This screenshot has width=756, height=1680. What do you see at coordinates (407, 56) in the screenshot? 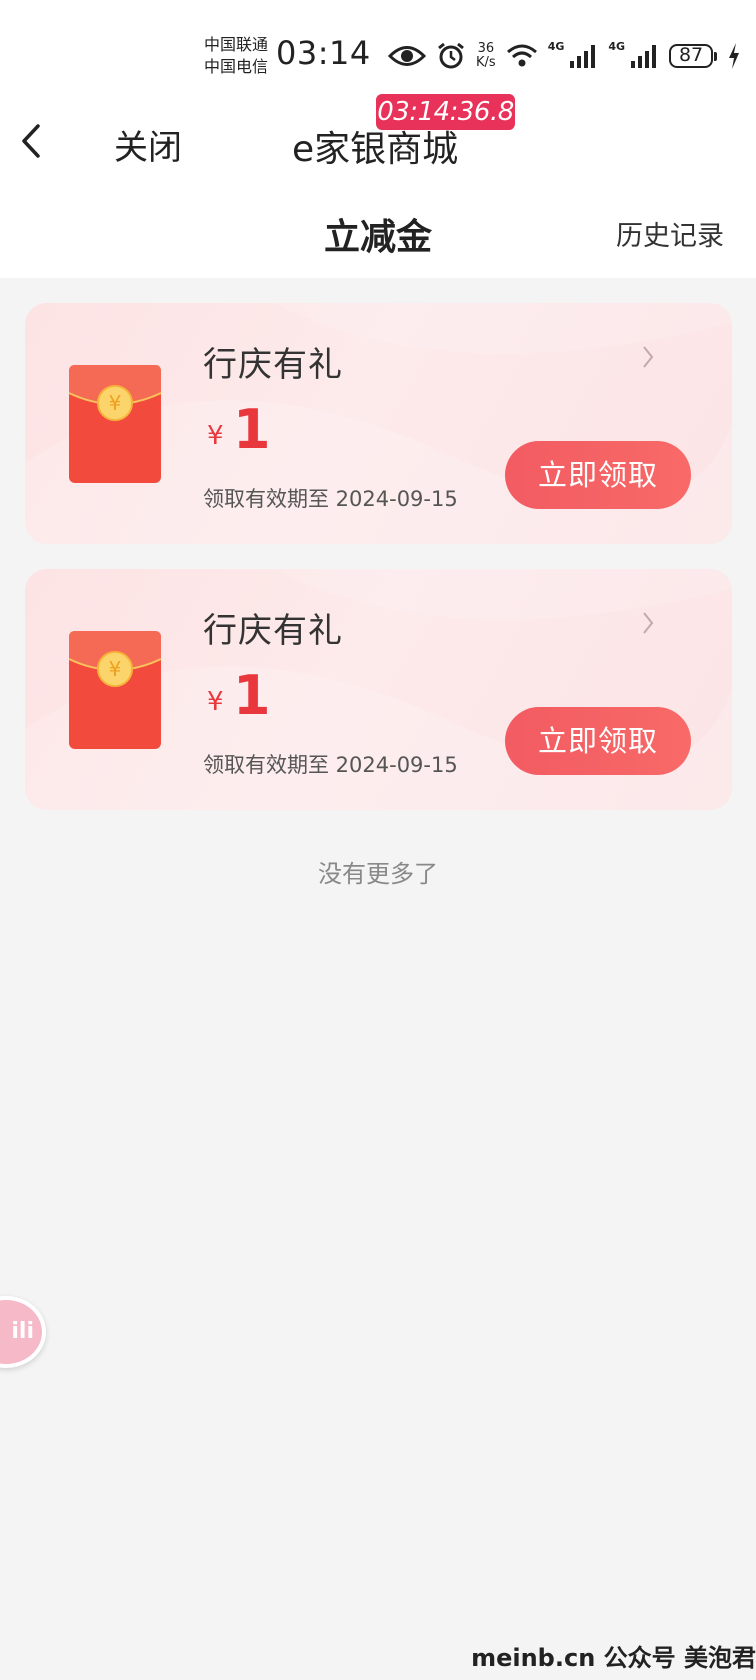
I see `eye-icon` at bounding box center [407, 56].